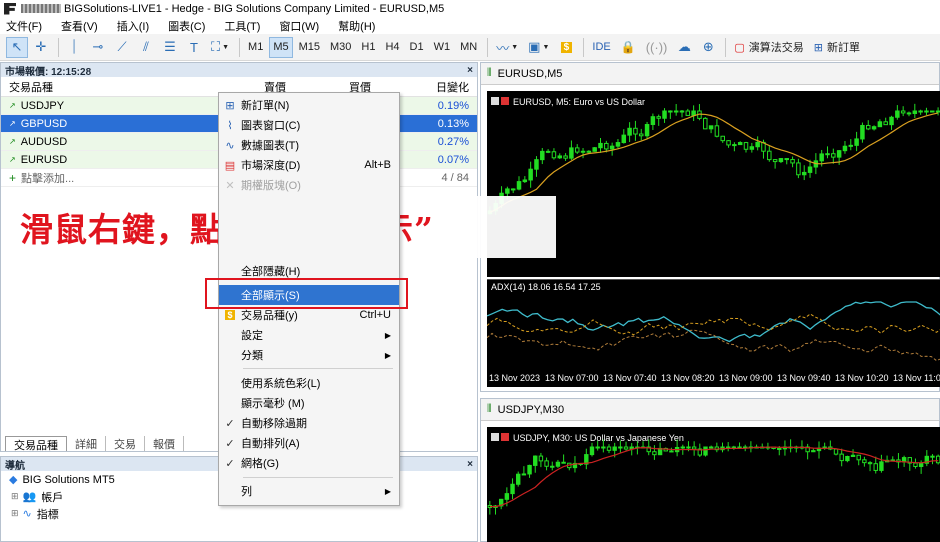 This screenshot has width=940, height=542. Describe the element at coordinates (309, 125) in the screenshot. I see `menu-item-chart-window: ⌇ 圖表窗口(C)` at that location.